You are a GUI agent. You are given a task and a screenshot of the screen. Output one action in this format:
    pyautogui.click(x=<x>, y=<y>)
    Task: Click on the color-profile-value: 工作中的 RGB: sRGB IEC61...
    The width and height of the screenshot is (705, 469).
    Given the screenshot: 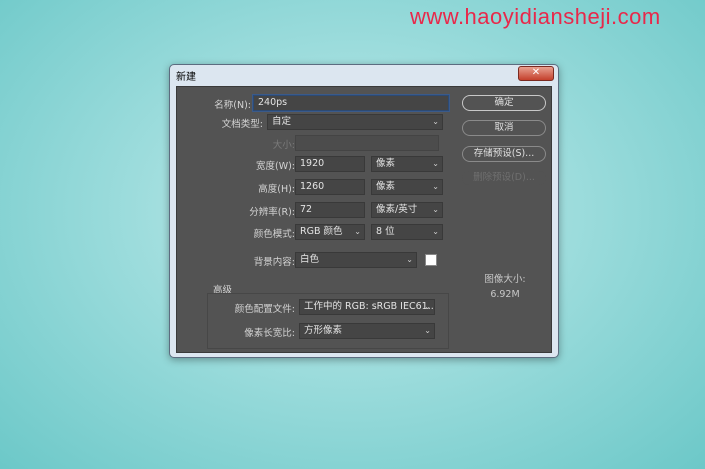 What is the action you would take?
    pyautogui.click(x=369, y=306)
    